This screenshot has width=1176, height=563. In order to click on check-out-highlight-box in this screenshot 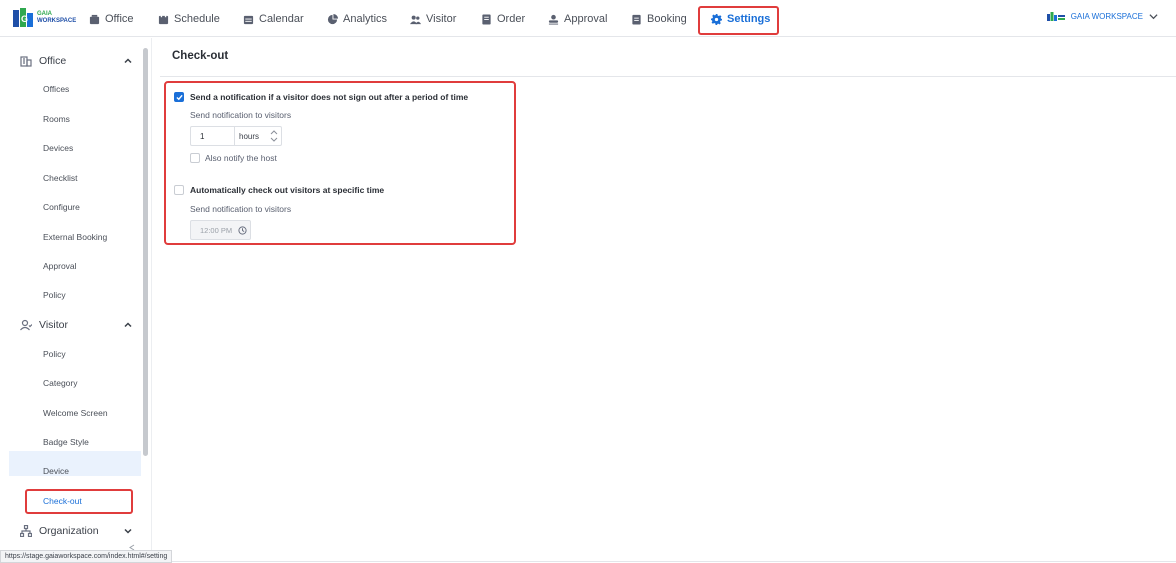, I will do `click(79, 501)`.